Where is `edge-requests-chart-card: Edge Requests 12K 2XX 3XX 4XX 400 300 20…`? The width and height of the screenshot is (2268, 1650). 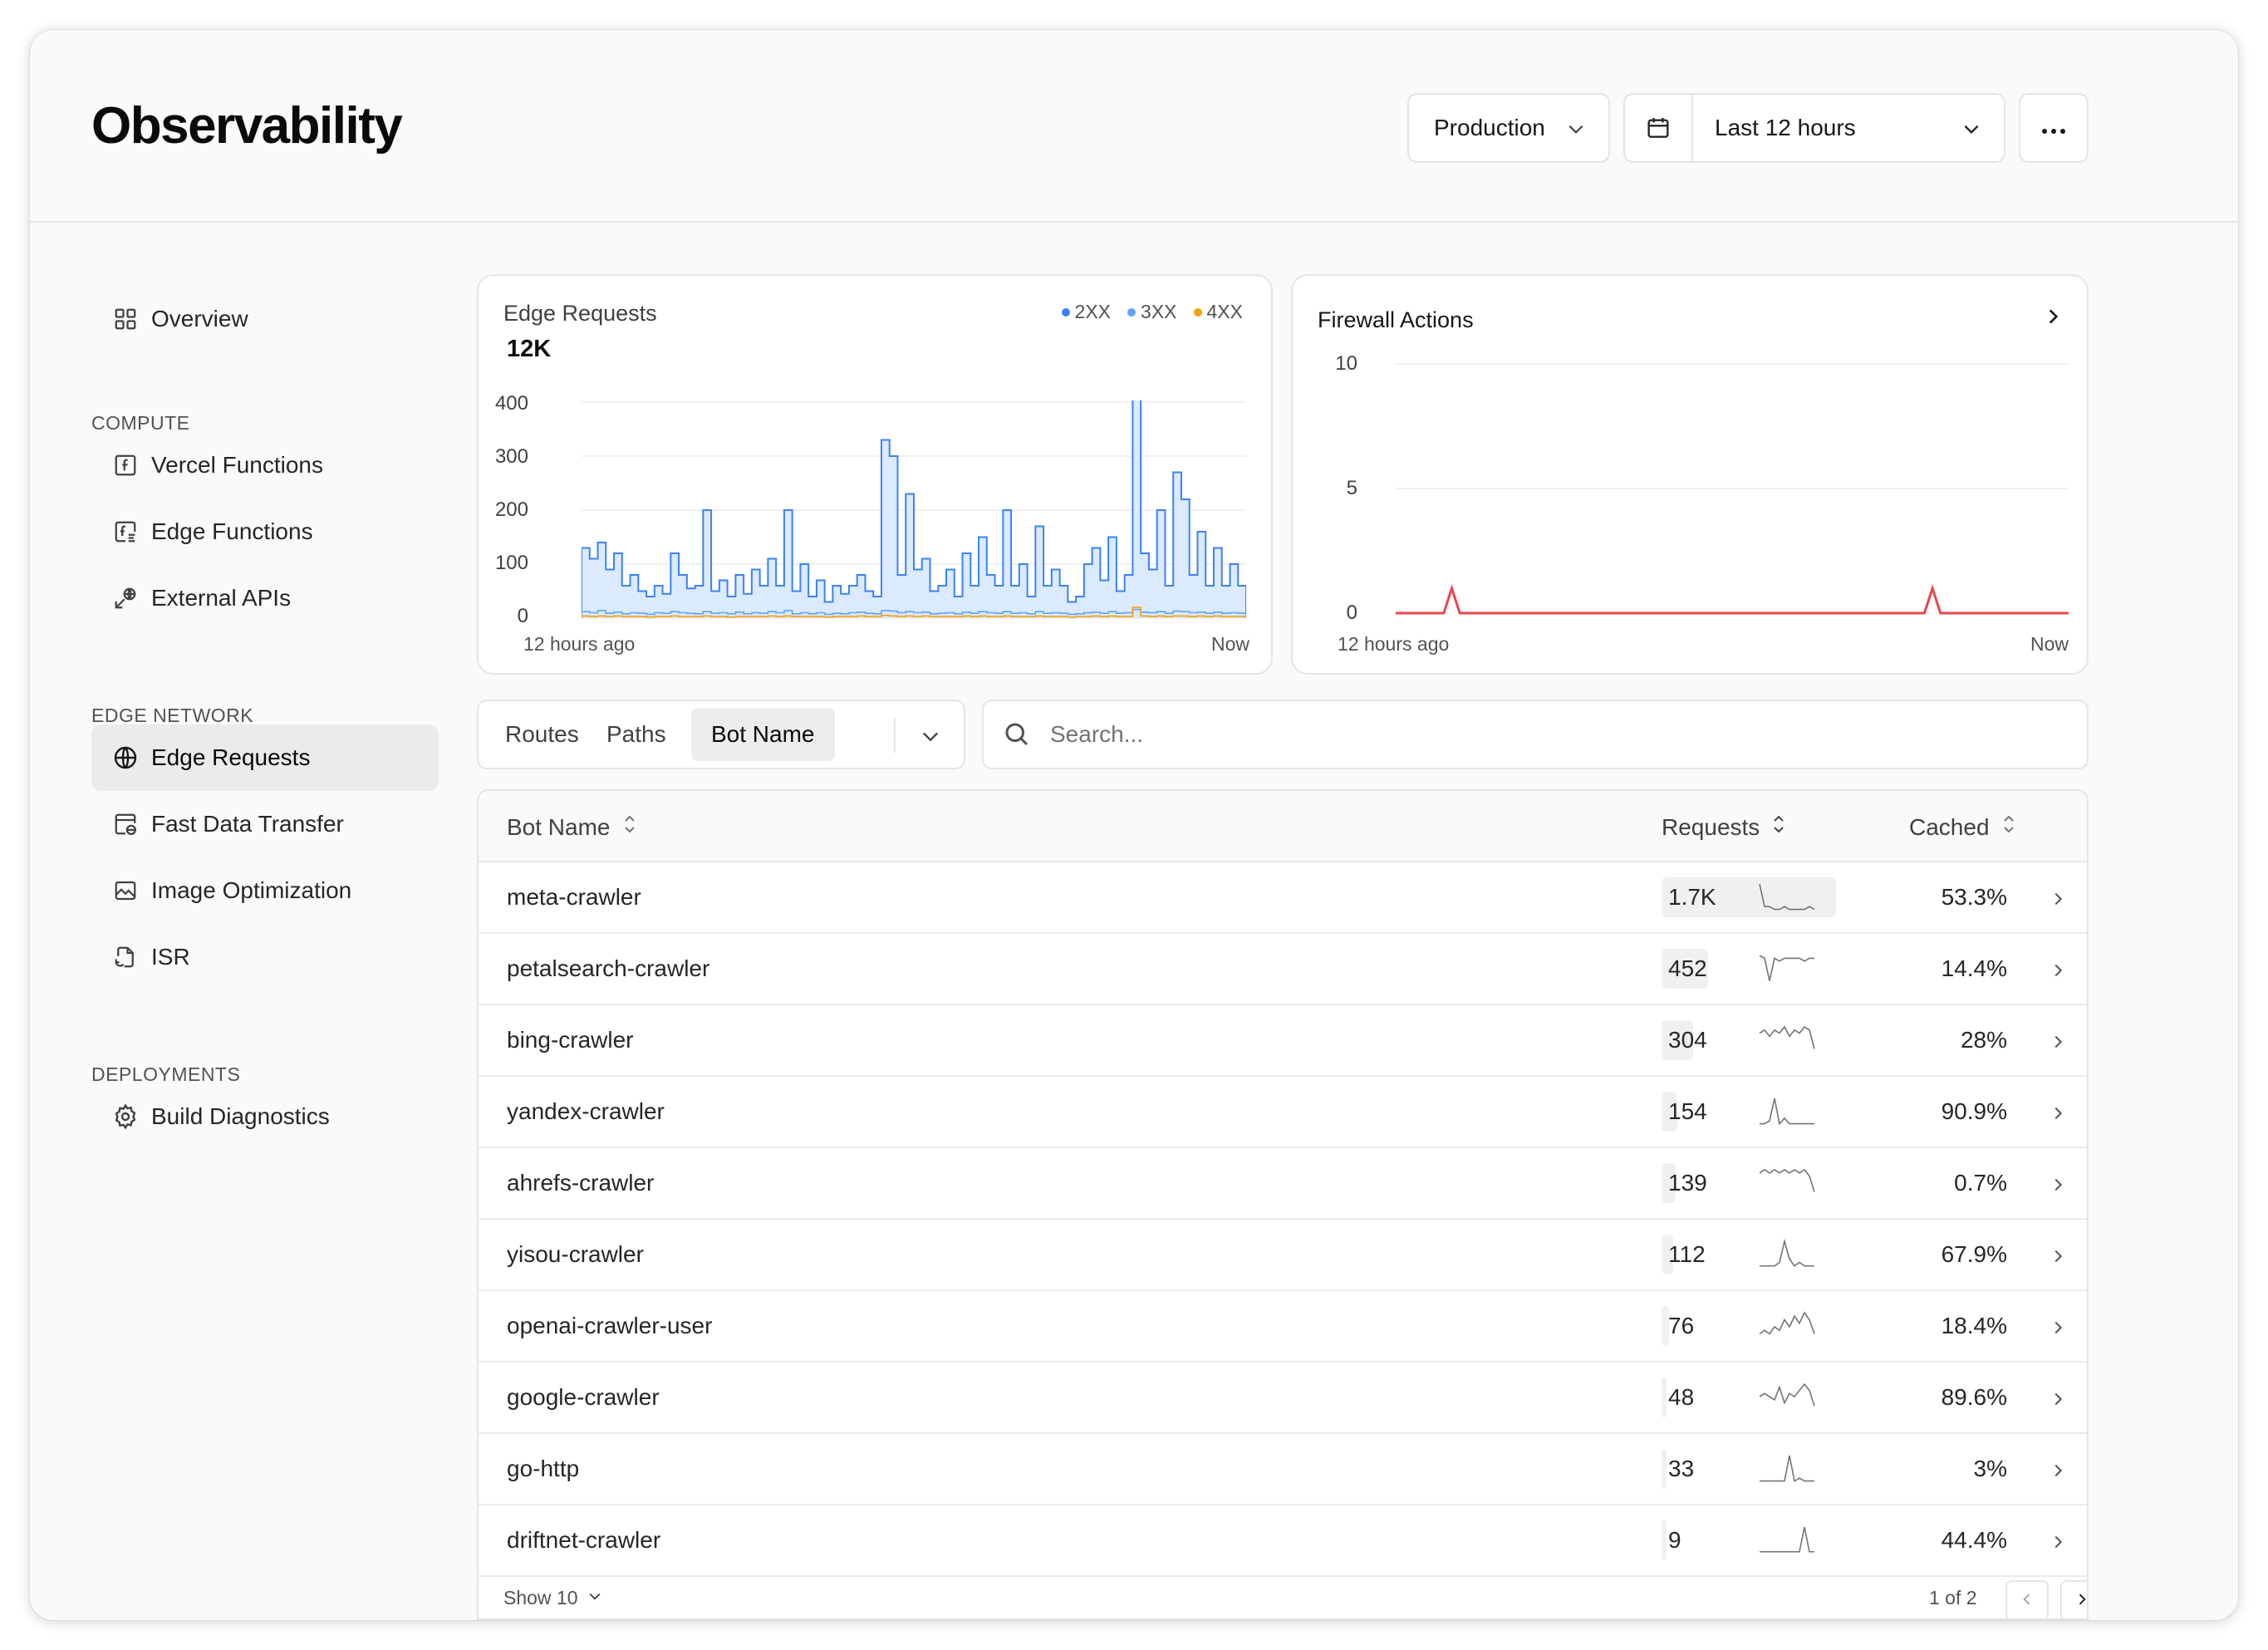
edge-requests-chart-card: Edge Requests 12K 2XX 3XX 4XX 400 300 20… is located at coordinates (875, 474).